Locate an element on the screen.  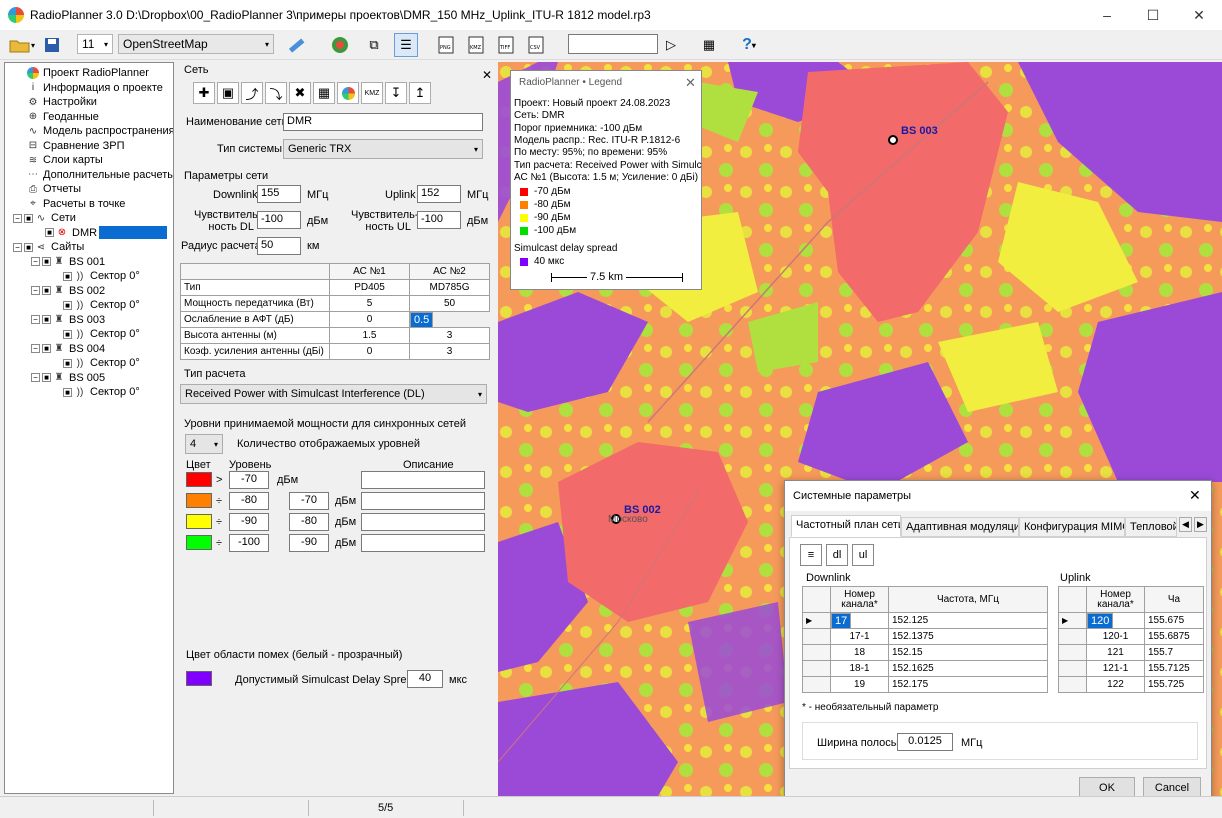
minimize-button: – is located at coordinates (1107, 15).